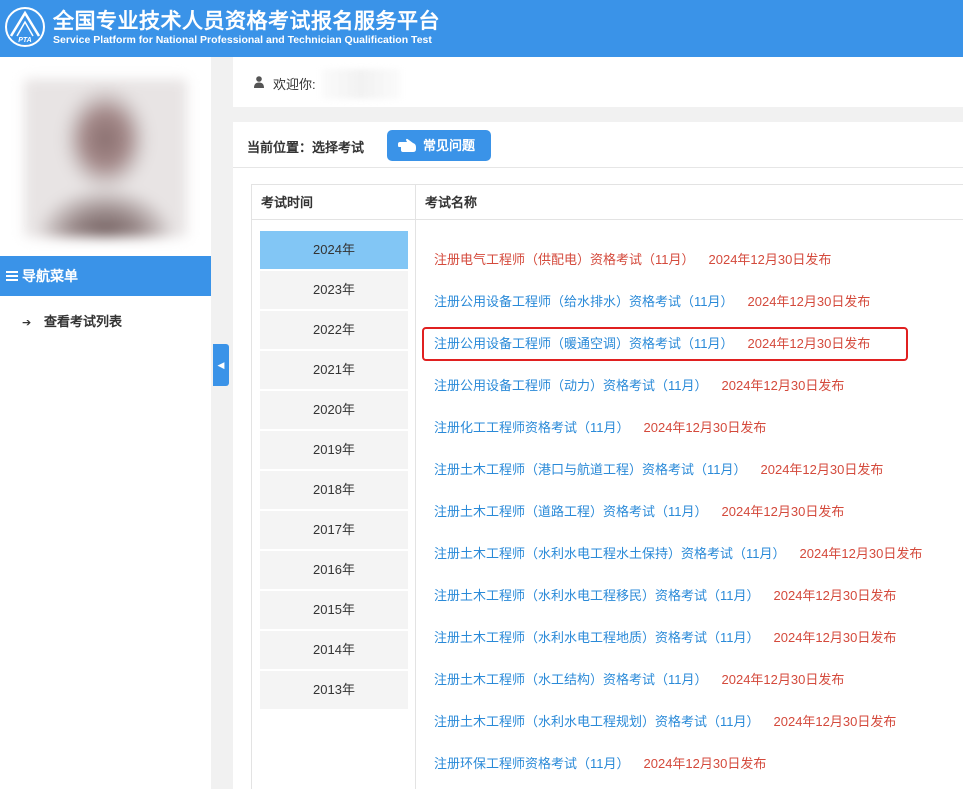 Image resolution: width=963 pixels, height=789 pixels. Describe the element at coordinates (678, 482) in the screenshot. I see `exam-row: 注册土木工程师（港口与航道工程）资格考试（11月） 2024年12月30日发布` at that location.